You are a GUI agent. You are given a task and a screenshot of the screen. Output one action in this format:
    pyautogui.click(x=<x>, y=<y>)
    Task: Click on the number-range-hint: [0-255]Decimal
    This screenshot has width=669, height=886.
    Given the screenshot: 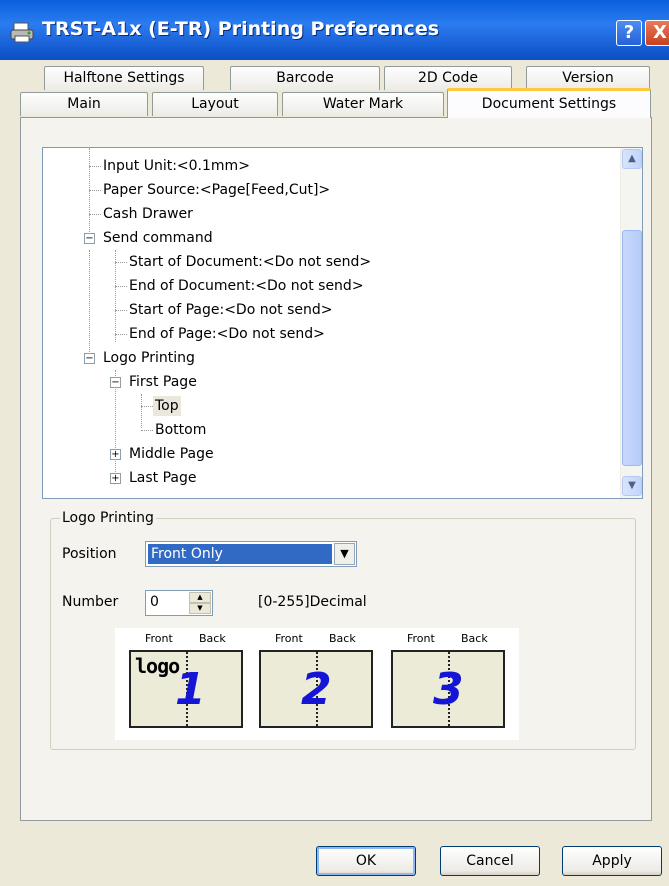 What is the action you would take?
    pyautogui.click(x=312, y=602)
    